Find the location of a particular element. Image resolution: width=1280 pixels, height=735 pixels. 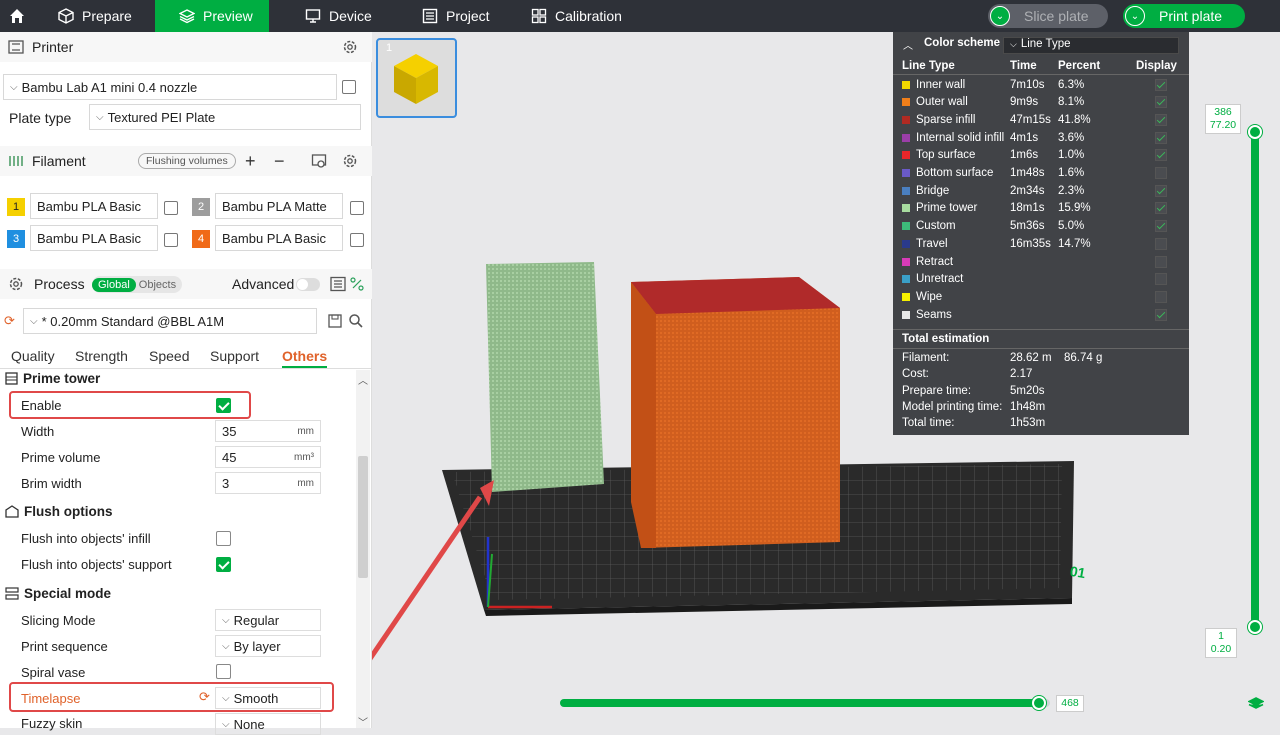

legend-header: ︿ Color scheme ⌵ Line Type is located at coordinates (1041, 45).